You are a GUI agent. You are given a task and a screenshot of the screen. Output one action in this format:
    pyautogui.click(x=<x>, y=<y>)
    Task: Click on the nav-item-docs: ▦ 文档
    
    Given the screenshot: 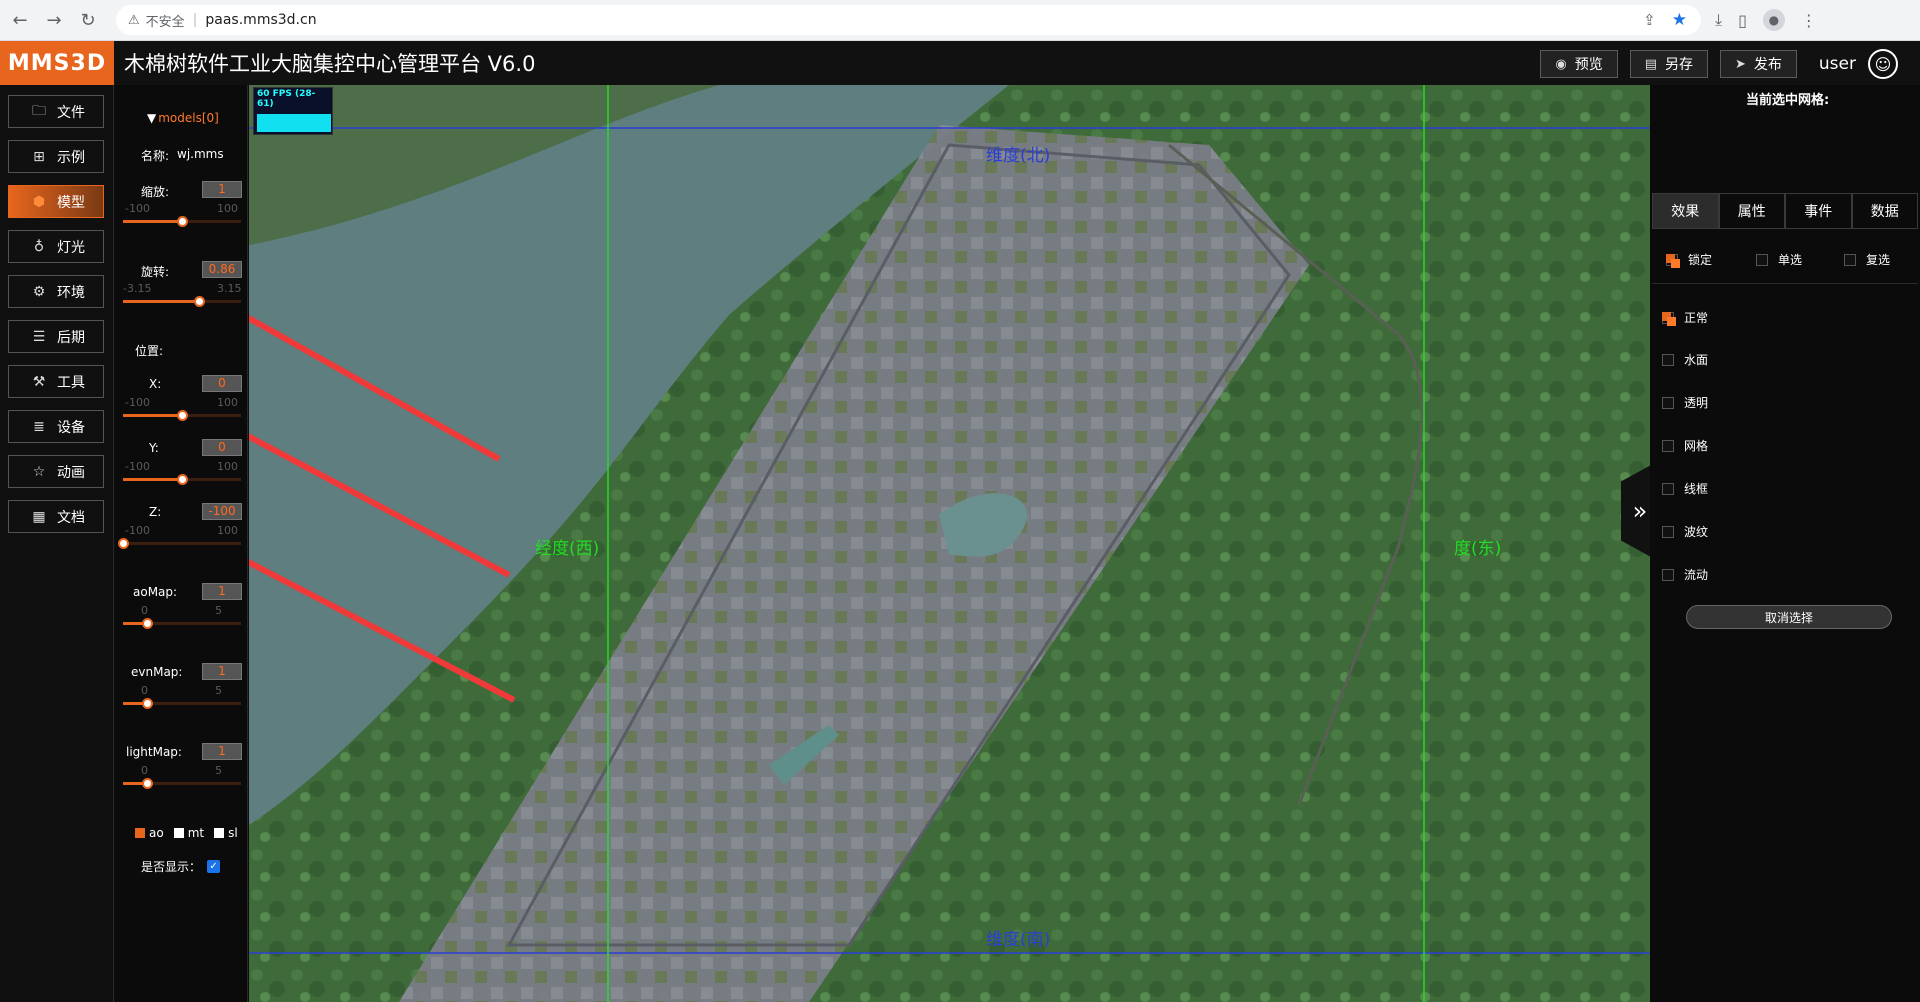 What is the action you would take?
    pyautogui.click(x=56, y=516)
    